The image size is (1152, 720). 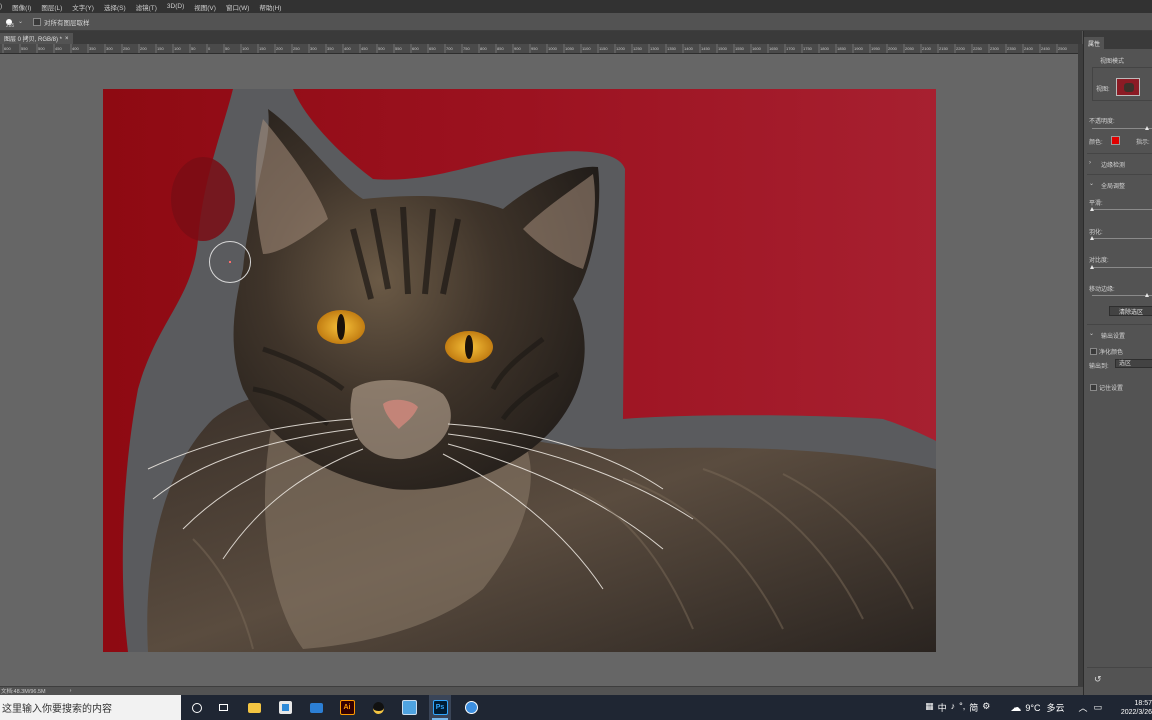 What do you see at coordinates (1055, 707) in the screenshot?
I see `weather-text: 多云` at bounding box center [1055, 707].